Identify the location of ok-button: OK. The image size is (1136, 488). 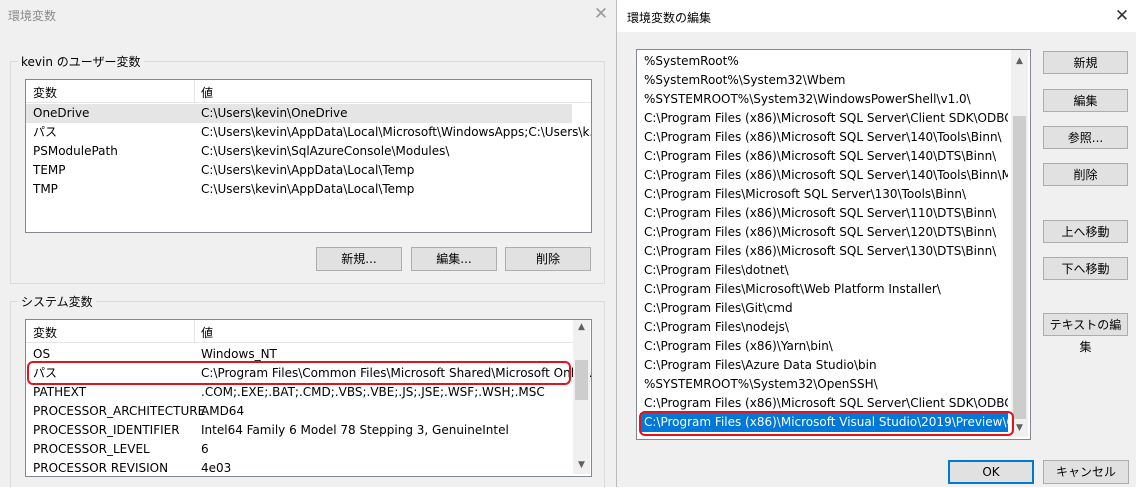
(991, 472).